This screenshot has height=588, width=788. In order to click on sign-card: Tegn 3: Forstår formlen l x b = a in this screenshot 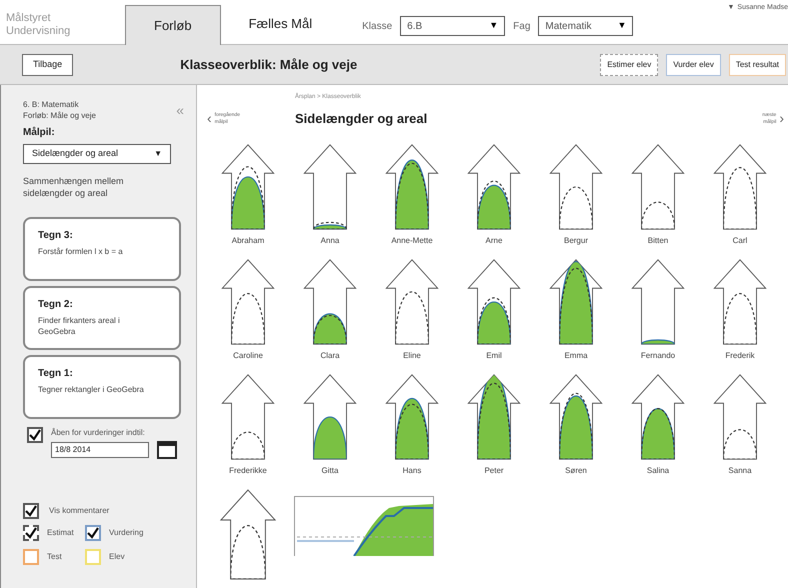, I will do `click(102, 249)`.